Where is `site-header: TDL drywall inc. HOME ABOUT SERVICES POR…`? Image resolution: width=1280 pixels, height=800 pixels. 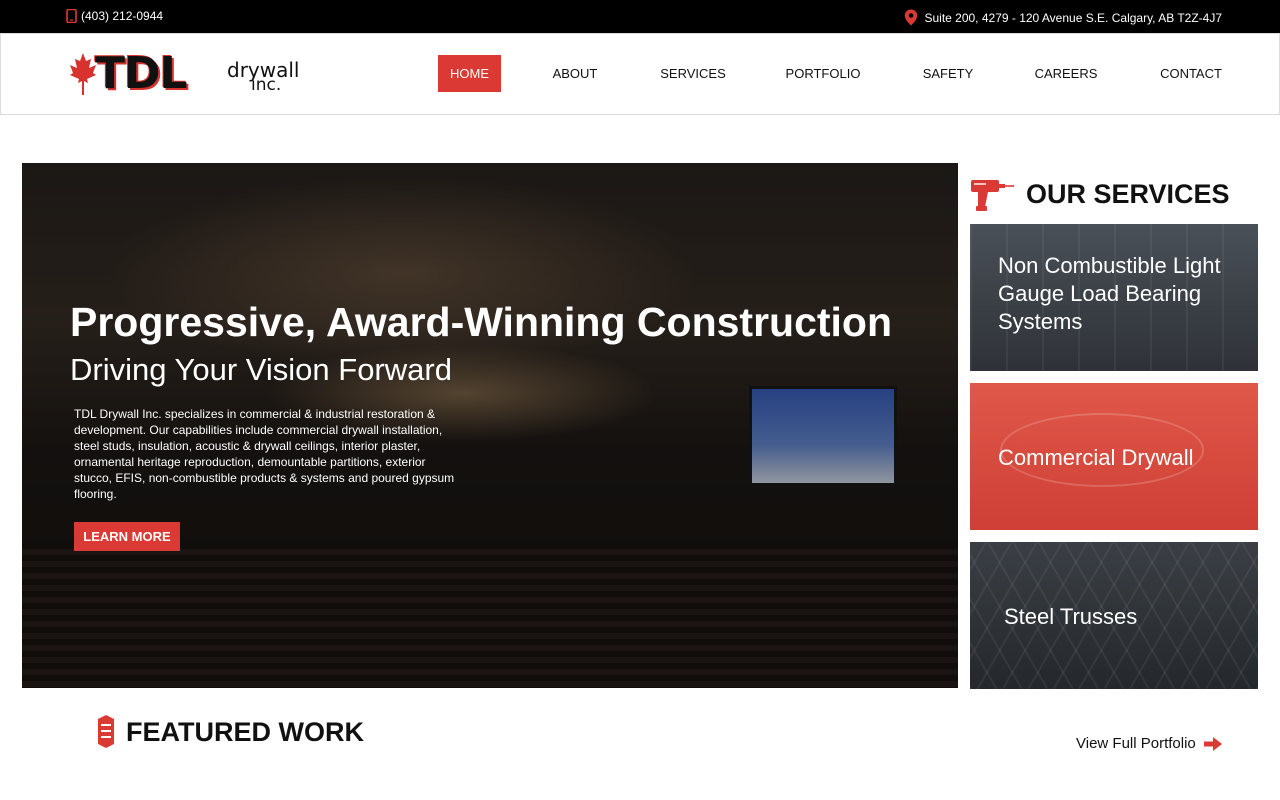
site-header: TDL drywall inc. HOME ABOUT SERVICES POR… is located at coordinates (640, 74).